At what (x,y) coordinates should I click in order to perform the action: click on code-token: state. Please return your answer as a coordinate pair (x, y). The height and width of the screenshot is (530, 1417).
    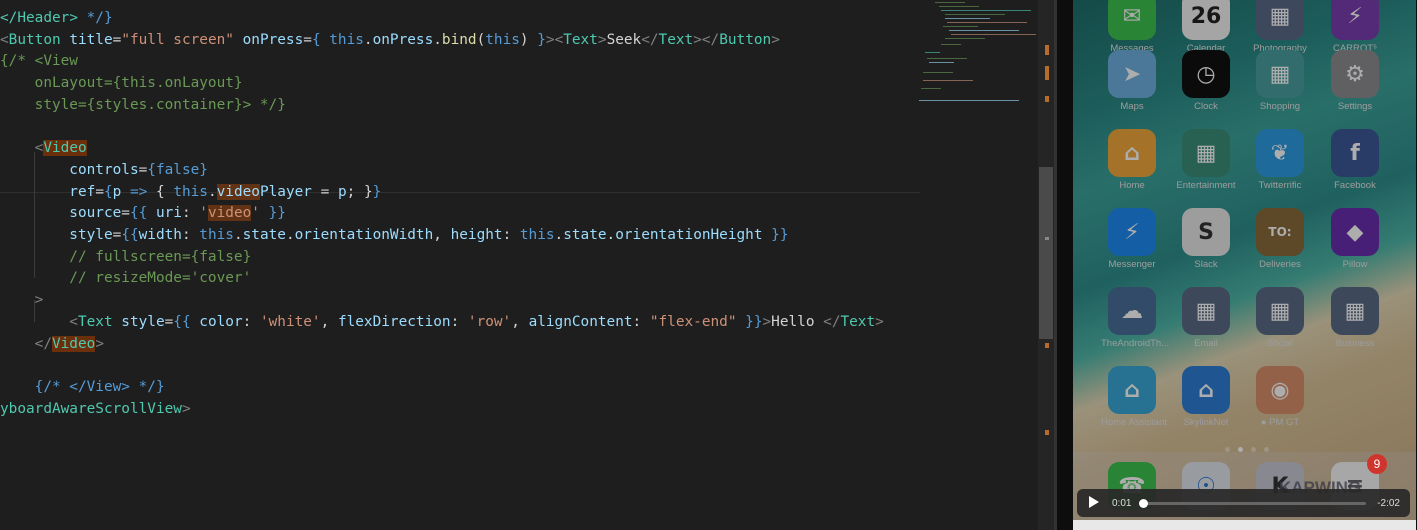
    Looking at the image, I should click on (585, 235).